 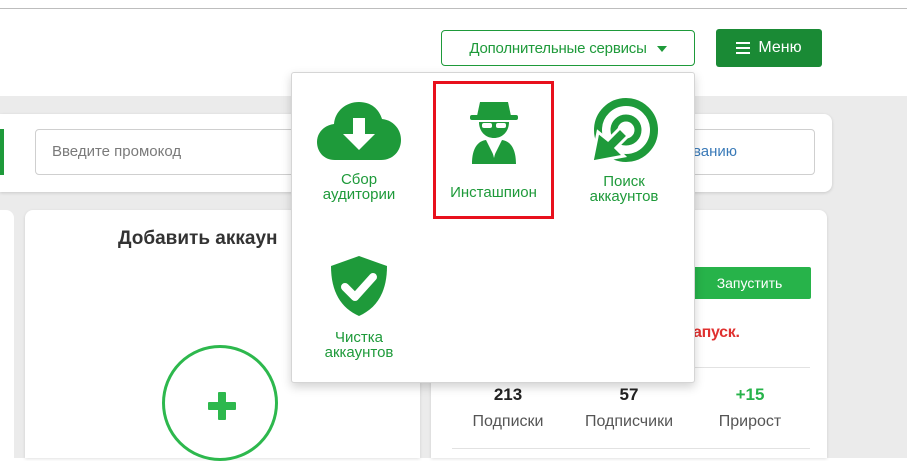 What do you see at coordinates (359, 131) in the screenshot?
I see `cloud-download-icon` at bounding box center [359, 131].